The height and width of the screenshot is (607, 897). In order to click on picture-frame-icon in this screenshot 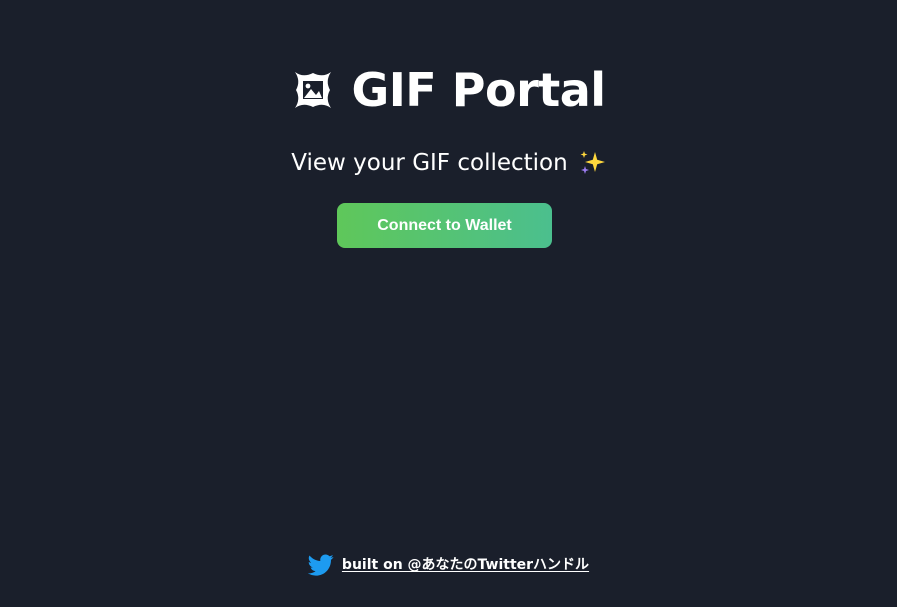, I will do `click(313, 90)`.